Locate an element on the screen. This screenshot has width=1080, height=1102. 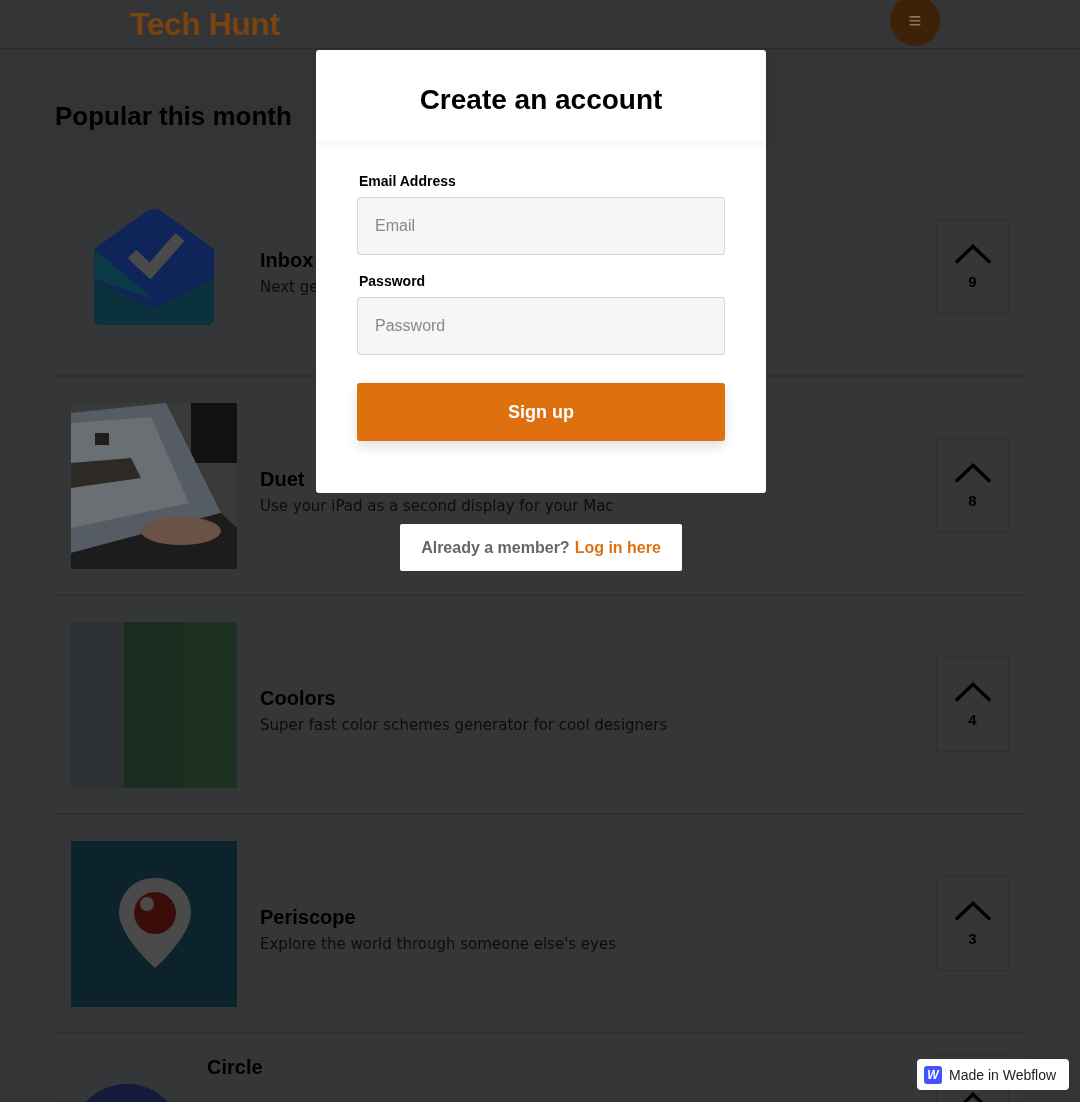
field-label: Email Address is located at coordinates (408, 181).